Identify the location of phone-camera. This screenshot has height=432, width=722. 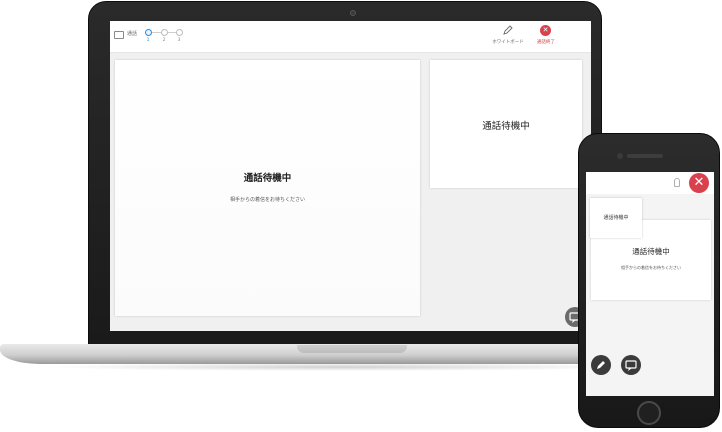
(620, 156).